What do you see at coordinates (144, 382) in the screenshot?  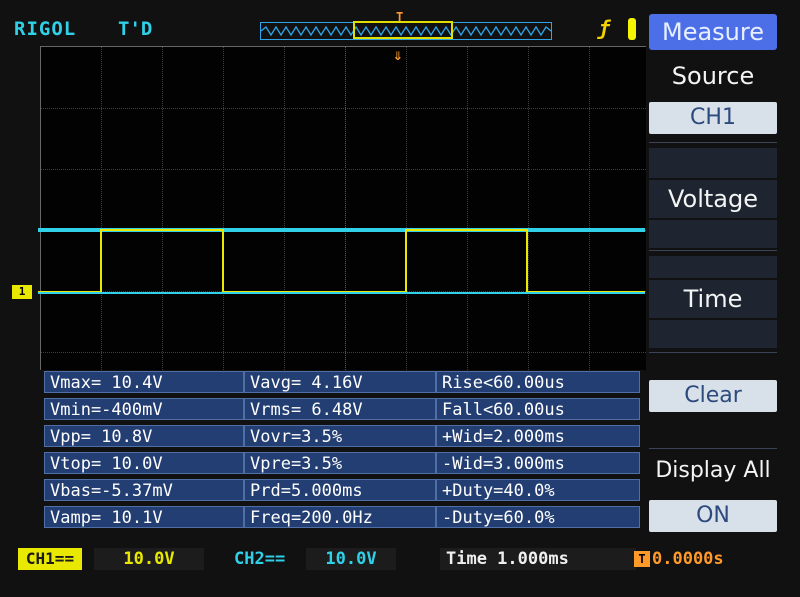 I see `meas-cell: Vmax= 10.4V` at bounding box center [144, 382].